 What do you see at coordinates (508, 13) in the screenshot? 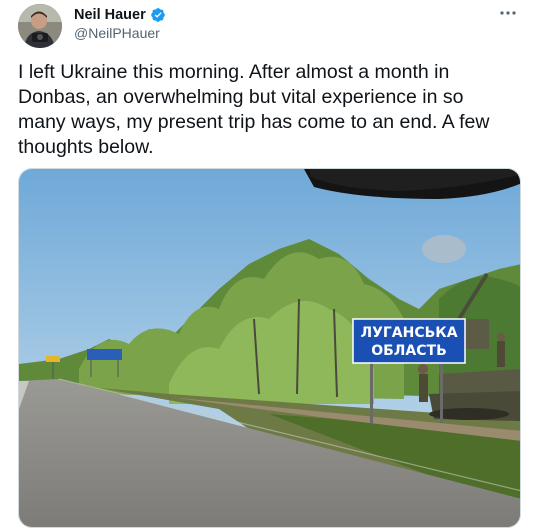
I see `more-options-icon` at bounding box center [508, 13].